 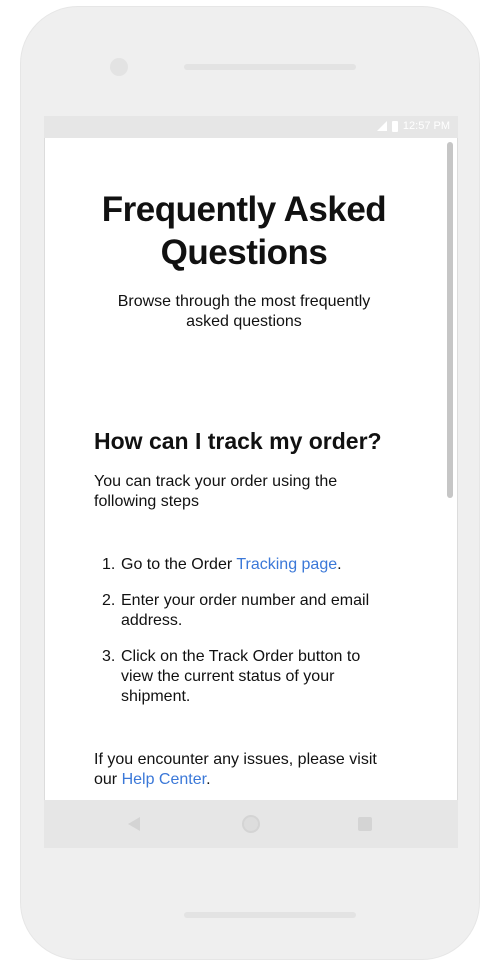 I want to click on signal-icon, so click(x=381, y=126).